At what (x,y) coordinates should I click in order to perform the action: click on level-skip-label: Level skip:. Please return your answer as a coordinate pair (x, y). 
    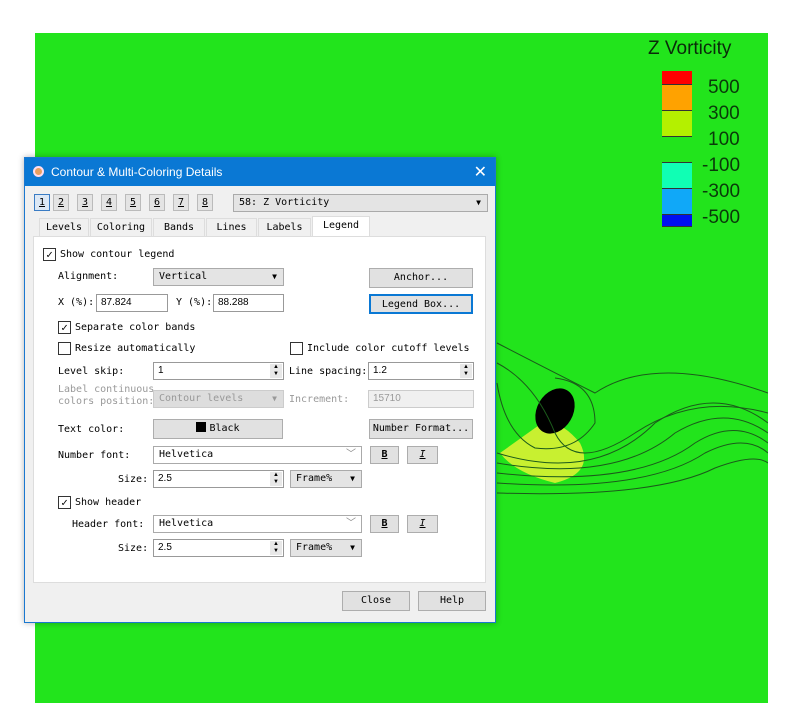
    Looking at the image, I should click on (91, 371).